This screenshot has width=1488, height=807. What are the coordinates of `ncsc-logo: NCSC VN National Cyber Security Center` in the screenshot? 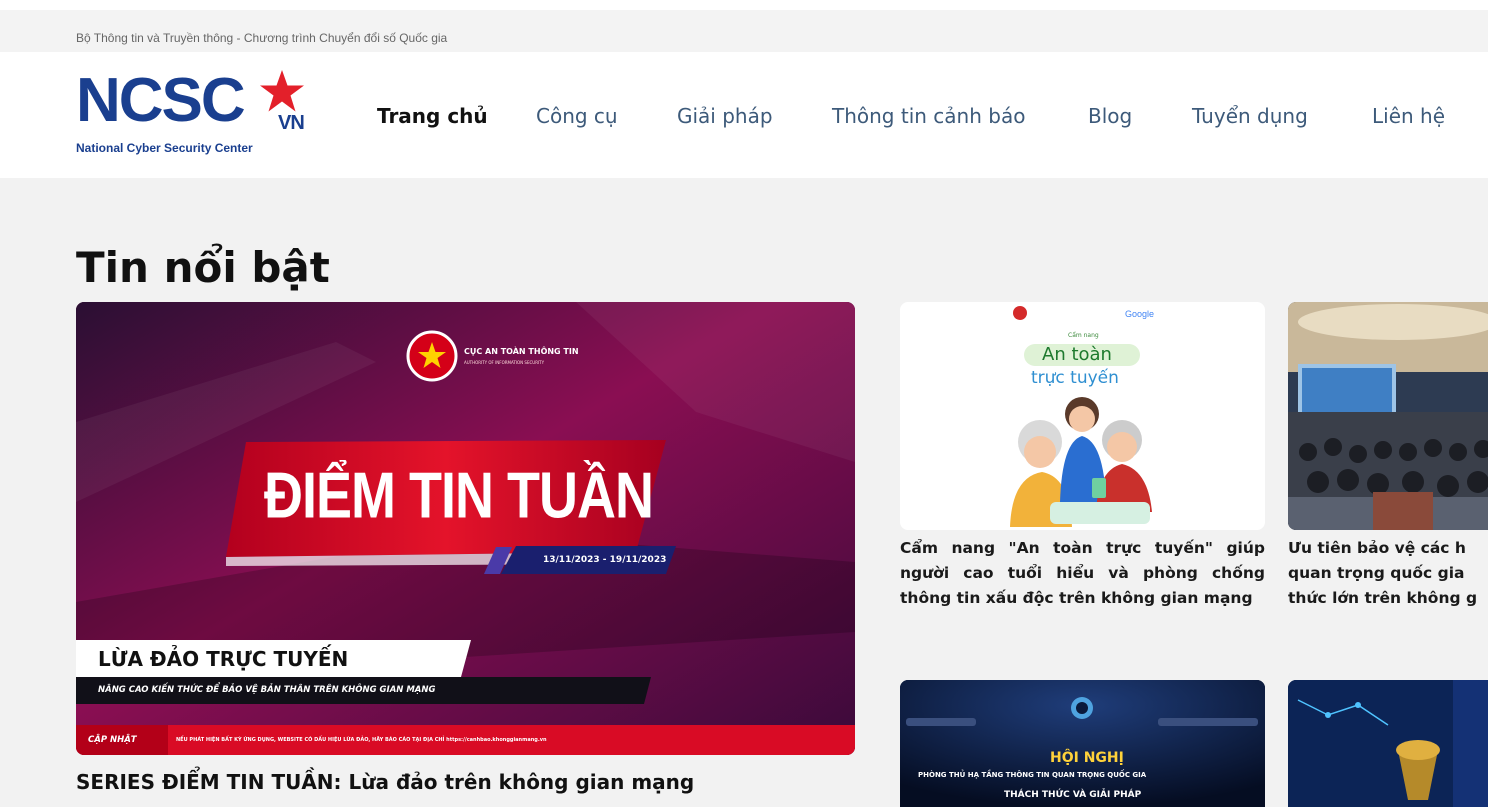 It's located at (196, 116).